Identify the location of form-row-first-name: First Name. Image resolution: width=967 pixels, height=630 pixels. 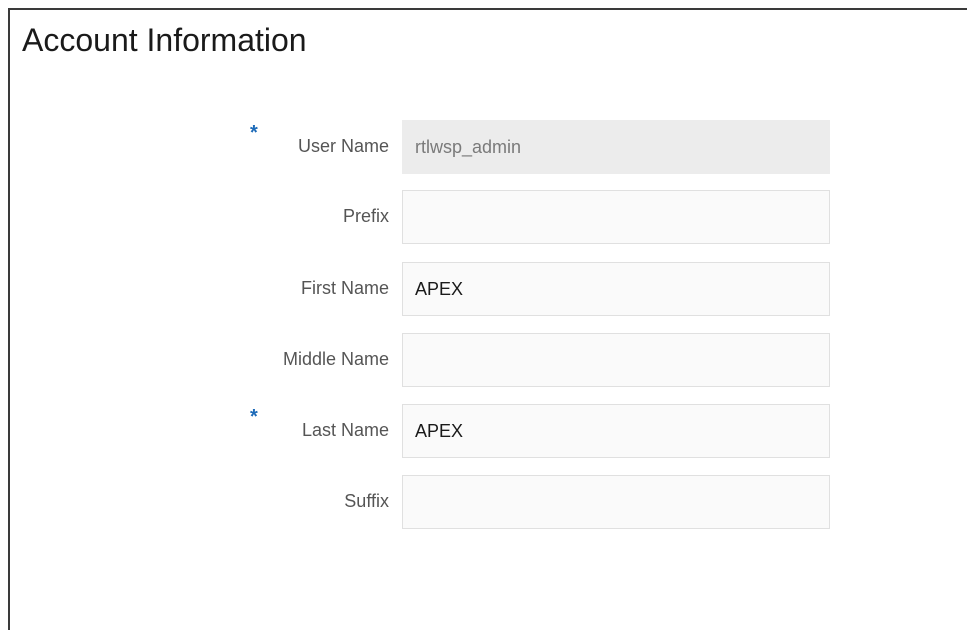
(488, 289).